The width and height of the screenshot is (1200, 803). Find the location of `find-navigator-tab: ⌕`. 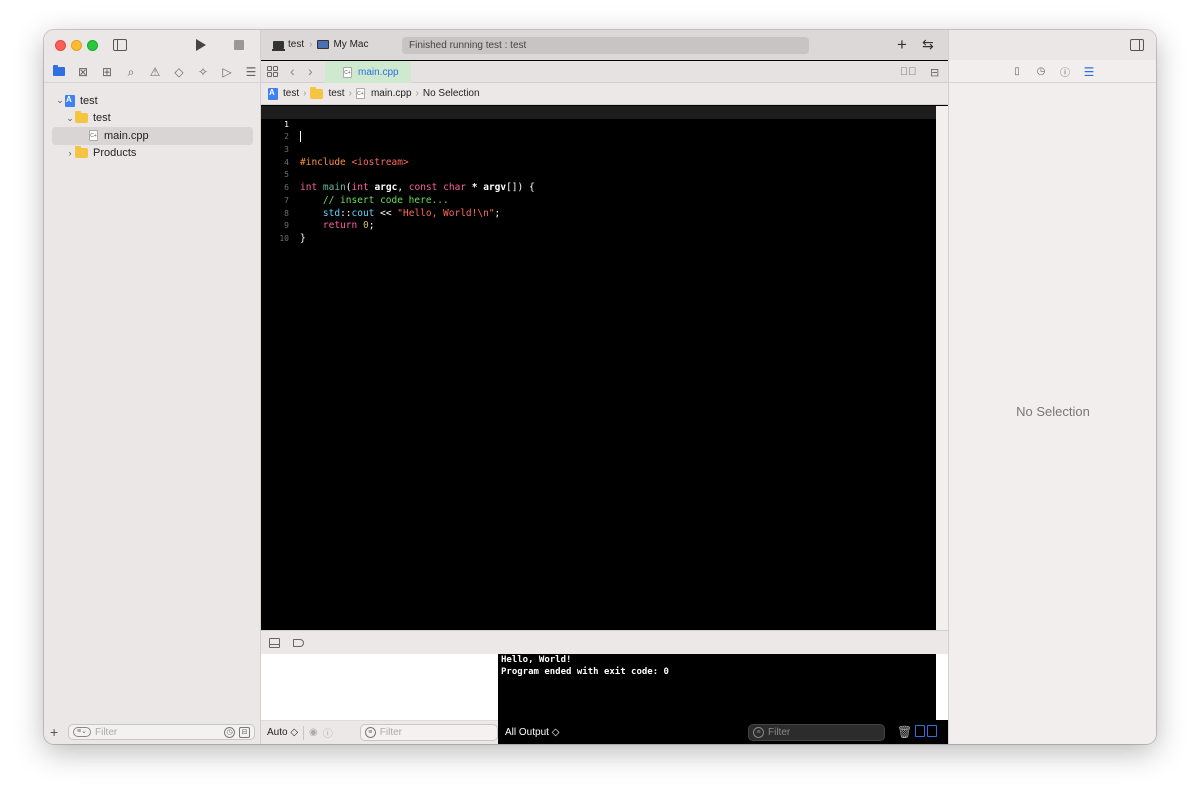

find-navigator-tab: ⌕ is located at coordinates (131, 72).